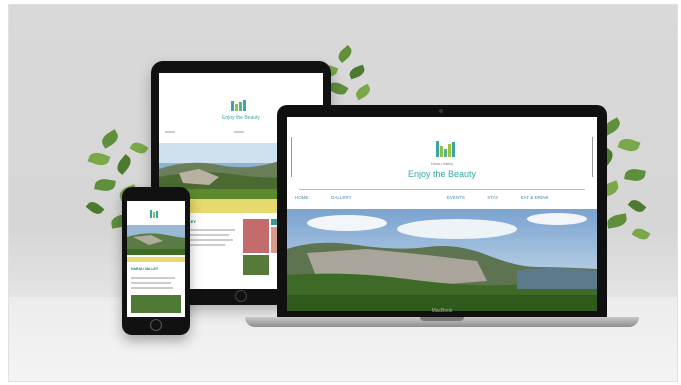  Describe the element at coordinates (442, 260) in the screenshot. I see `laptop-hero-image` at that location.